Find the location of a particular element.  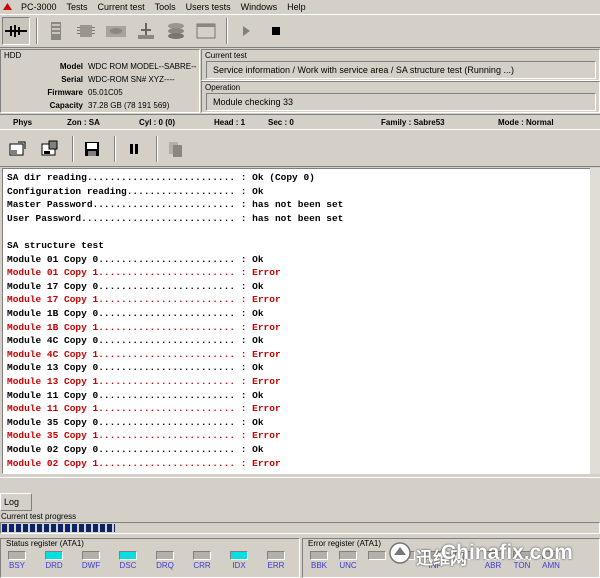

register-flag-unc: UNC is located at coordinates (348, 561).